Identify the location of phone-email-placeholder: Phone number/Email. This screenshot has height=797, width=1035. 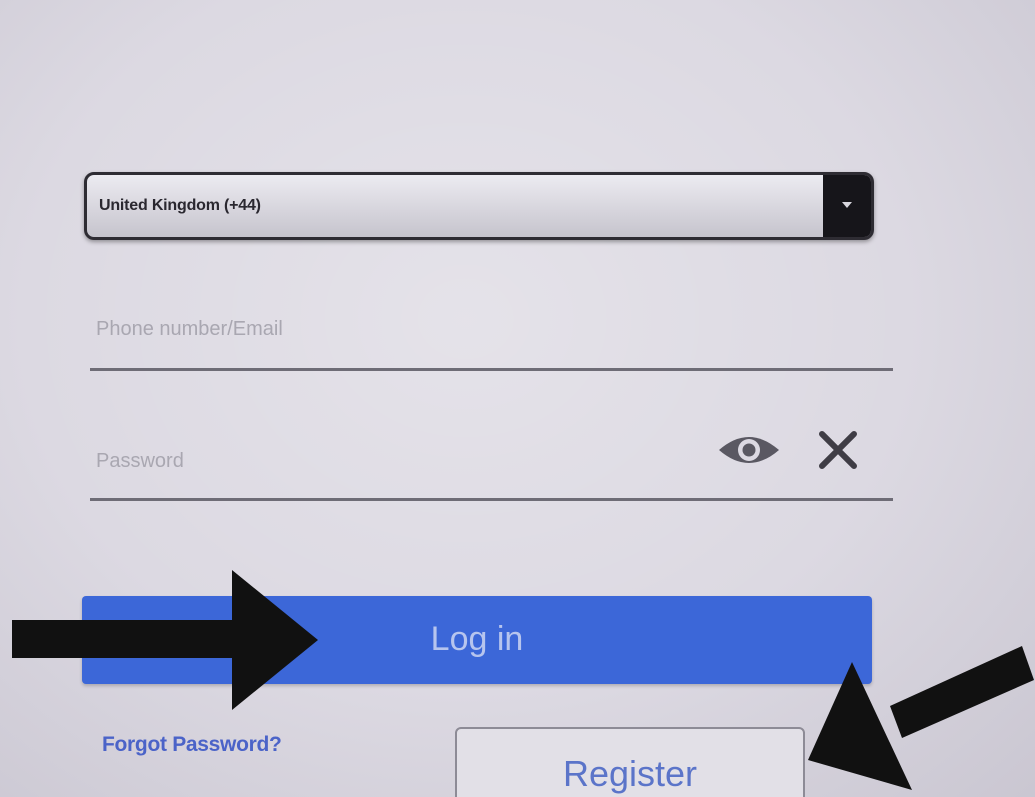
(189, 329).